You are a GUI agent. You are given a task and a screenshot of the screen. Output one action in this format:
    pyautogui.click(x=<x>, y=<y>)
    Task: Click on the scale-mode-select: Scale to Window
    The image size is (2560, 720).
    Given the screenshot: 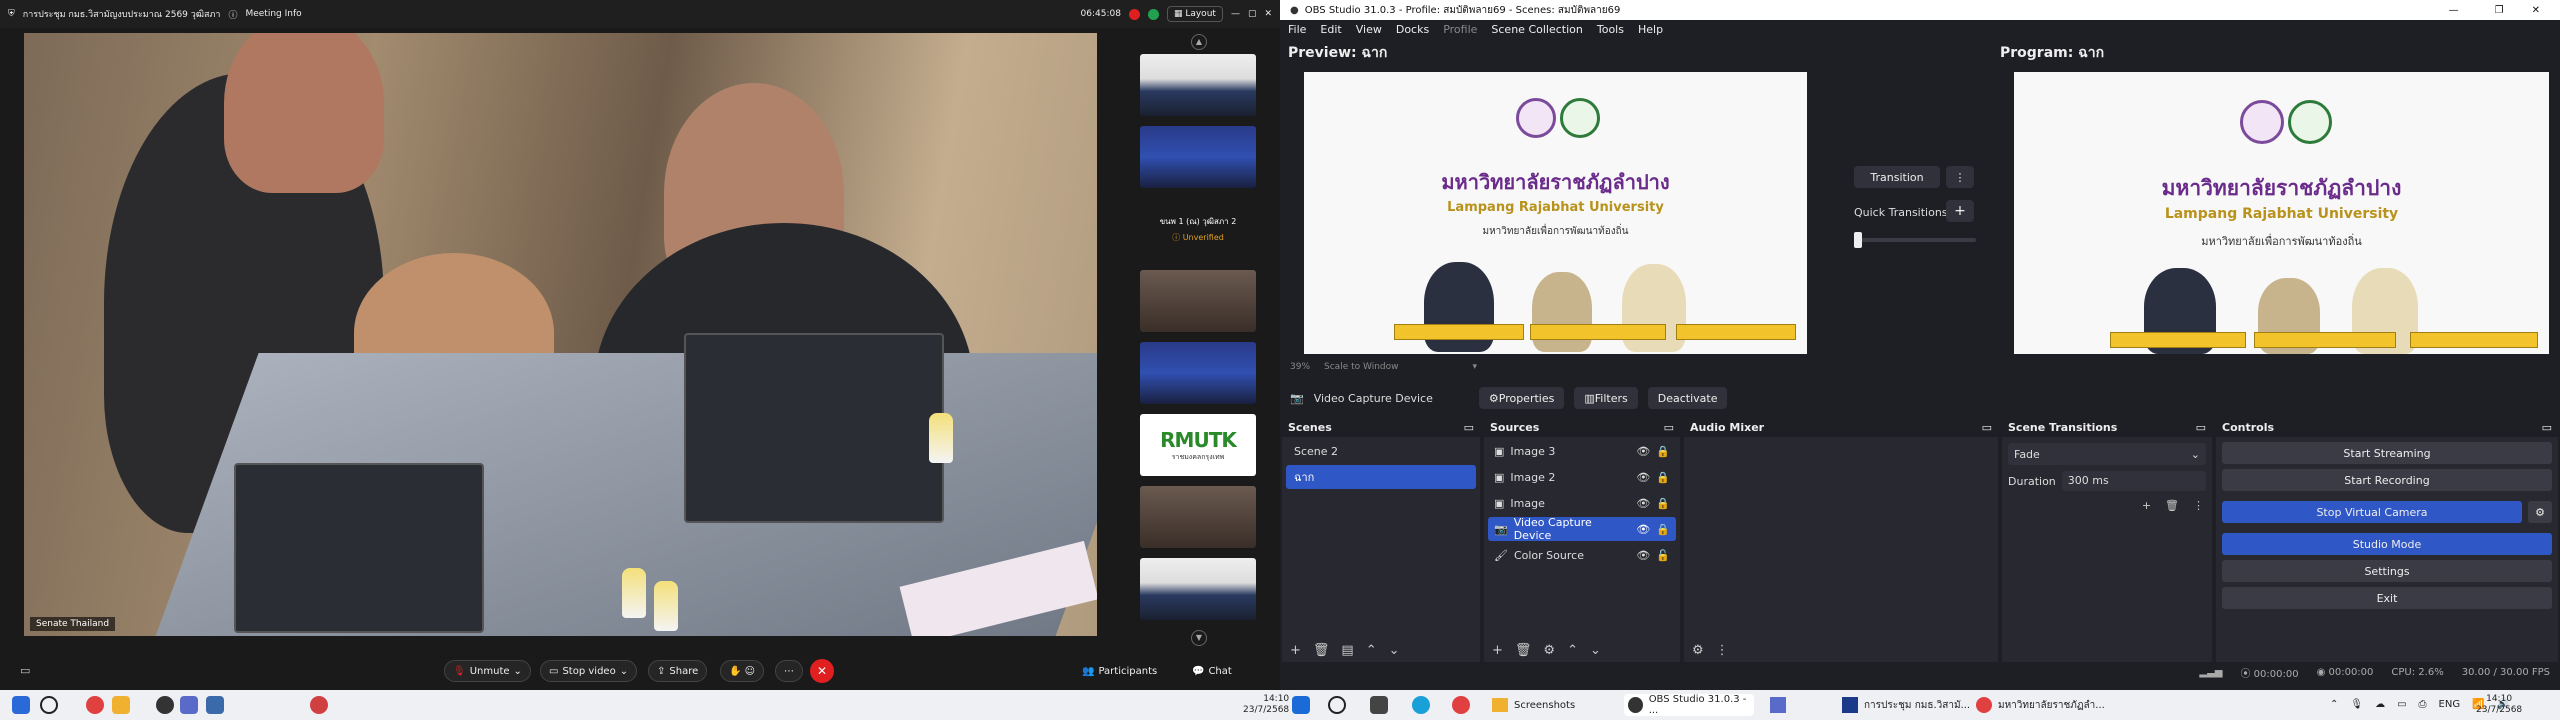 What is the action you would take?
    pyautogui.click(x=1361, y=367)
    